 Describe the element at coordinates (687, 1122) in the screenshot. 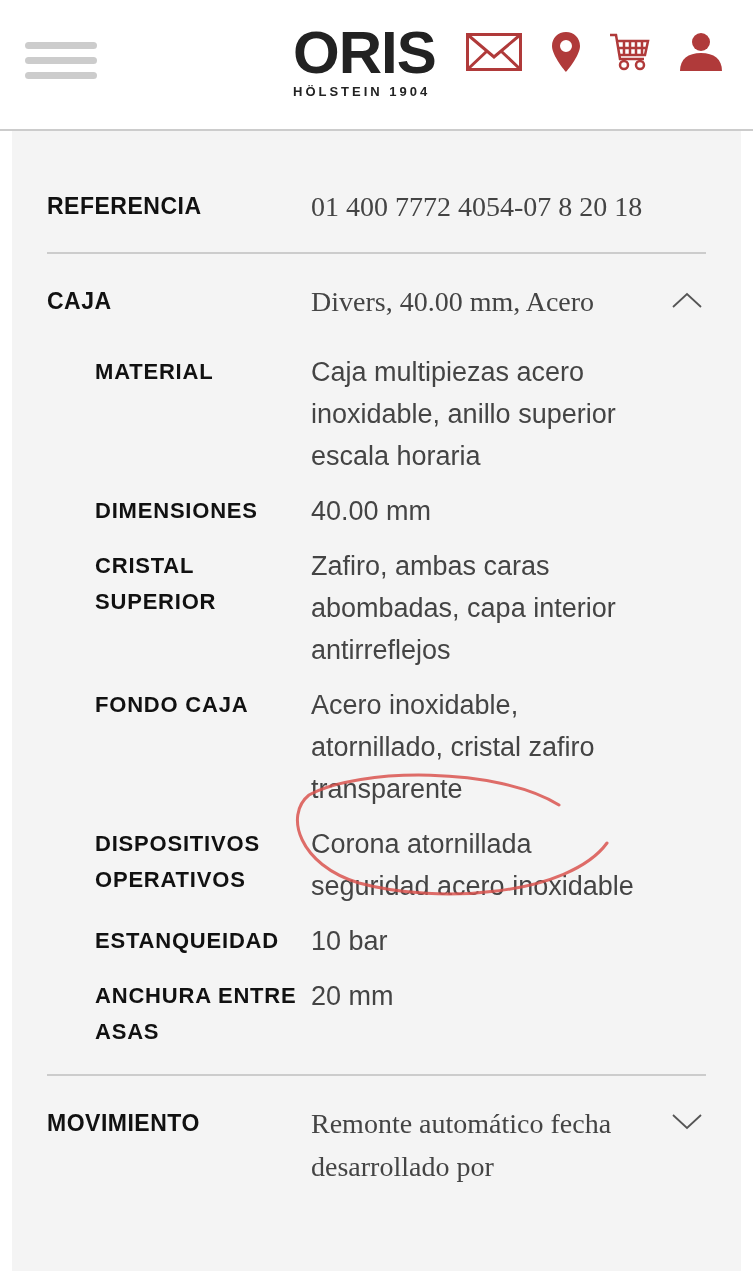

I see `chevron-down-icon` at that location.